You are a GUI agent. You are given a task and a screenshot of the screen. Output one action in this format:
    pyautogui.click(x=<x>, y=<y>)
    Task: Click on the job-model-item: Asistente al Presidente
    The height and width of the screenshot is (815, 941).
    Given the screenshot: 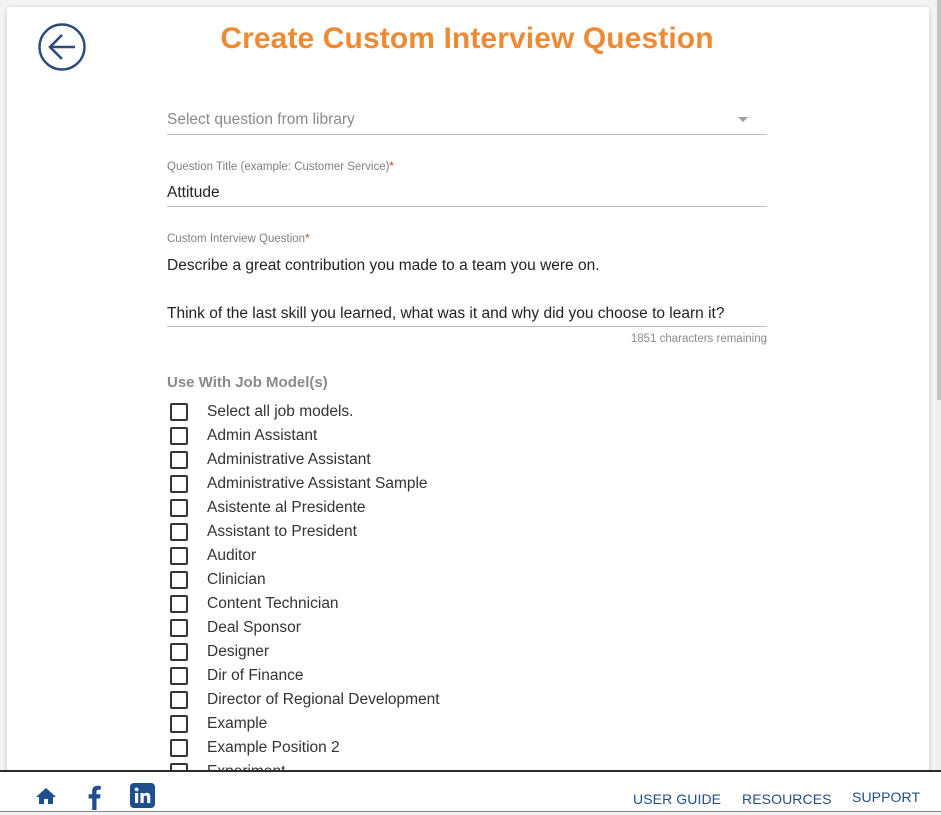 What is the action you would take?
    pyautogui.click(x=420, y=508)
    